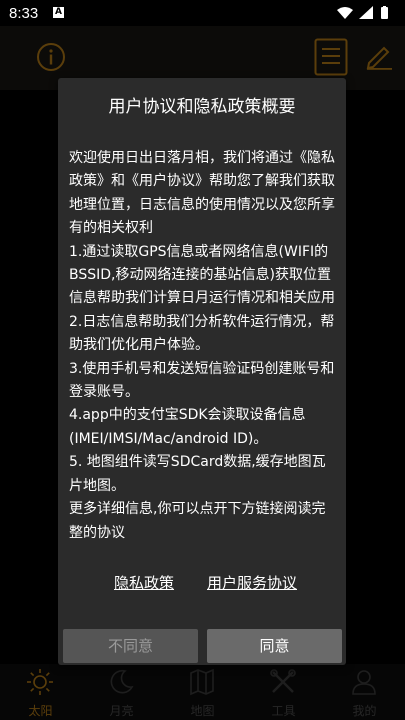  Describe the element at coordinates (345, 13) in the screenshot. I see `wifi-icon` at that location.